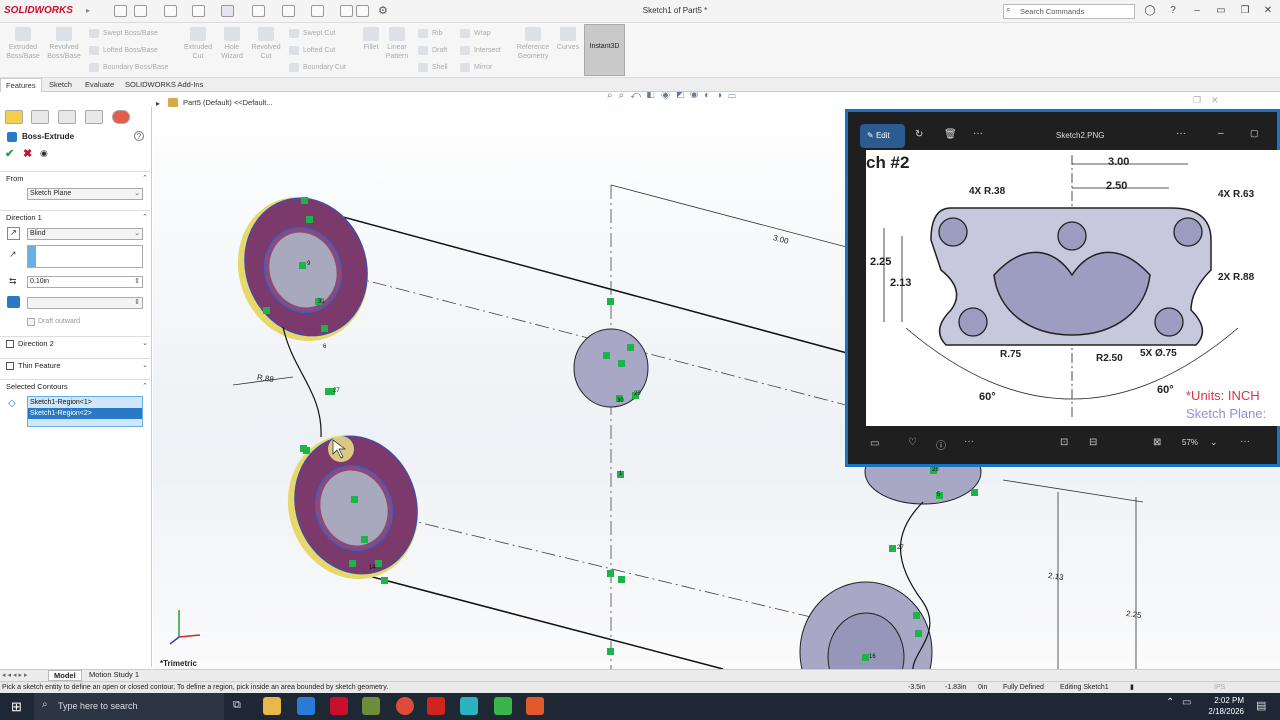 This screenshot has height=720, width=1280. What do you see at coordinates (198, 11) in the screenshot?
I see `save-icon` at bounding box center [198, 11].